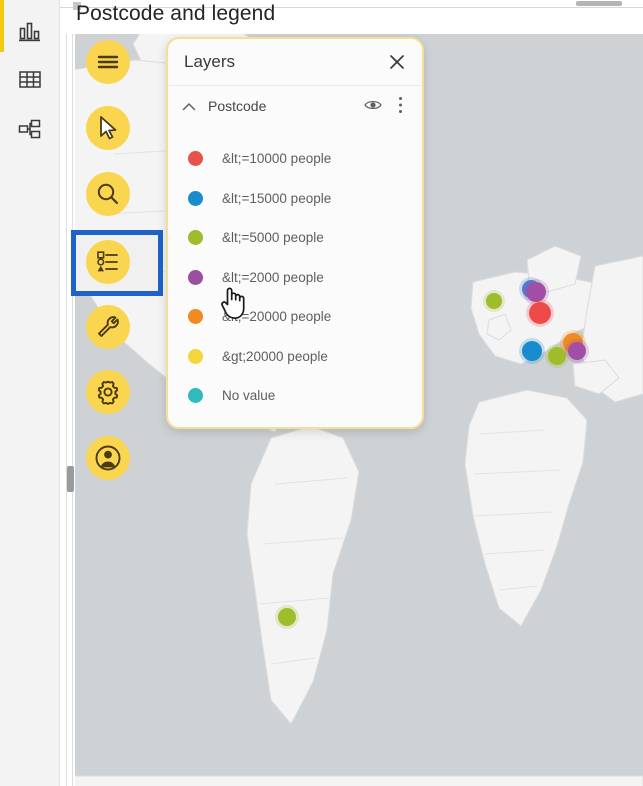 This screenshot has width=643, height=786. I want to click on table-icon, so click(30, 79).